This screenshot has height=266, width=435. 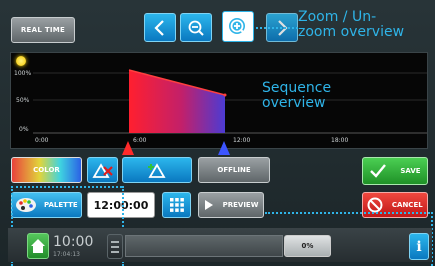 What do you see at coordinates (128, 148) in the screenshot?
I see `marker-start` at bounding box center [128, 148].